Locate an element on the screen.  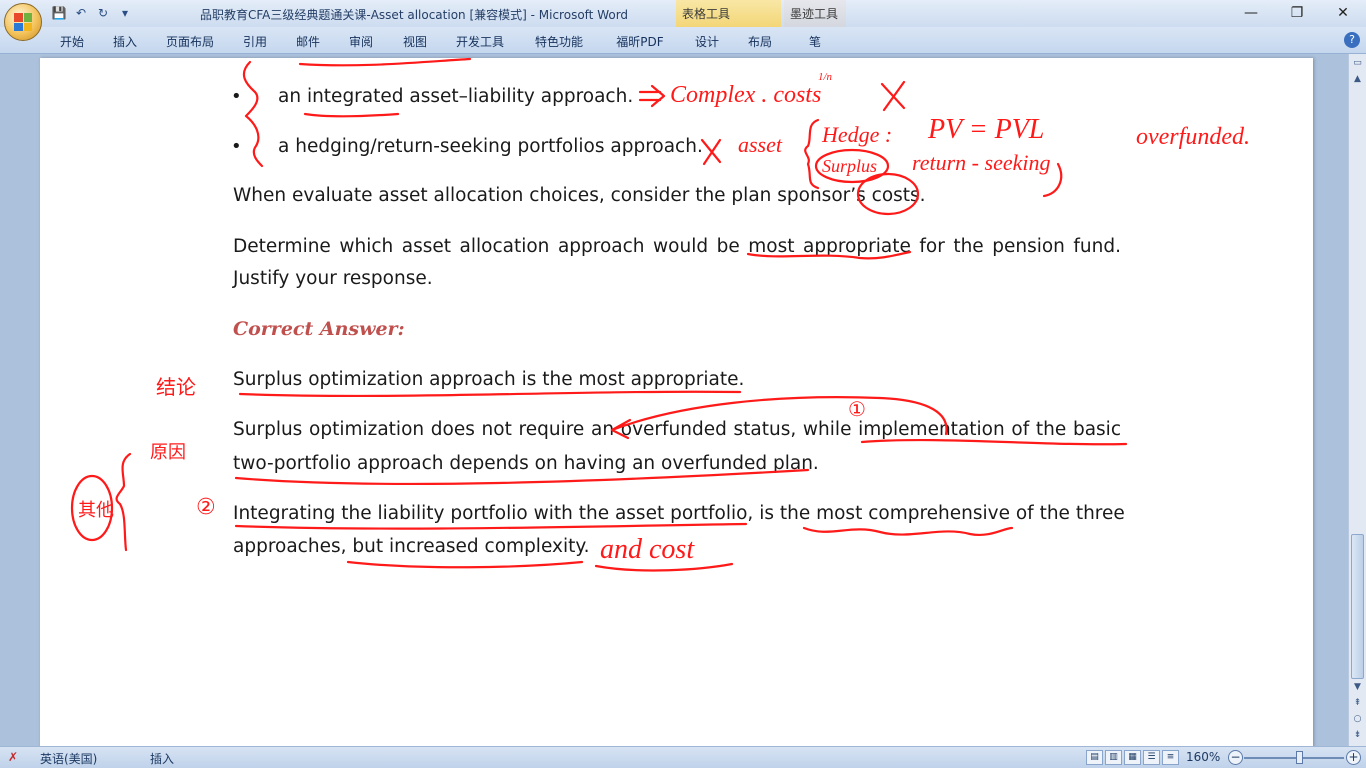
maximize-button: ❐ is located at coordinates (1297, 13).